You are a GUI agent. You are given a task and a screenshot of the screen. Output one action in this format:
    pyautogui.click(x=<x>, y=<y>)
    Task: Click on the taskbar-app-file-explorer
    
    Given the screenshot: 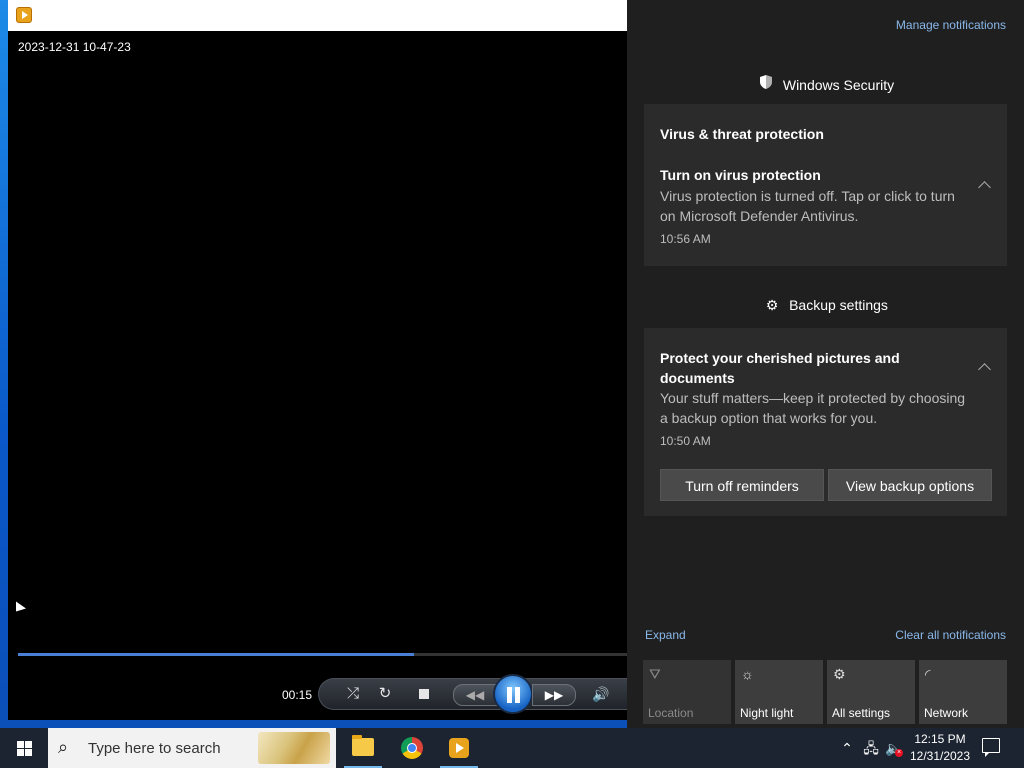 What is the action you would take?
    pyautogui.click(x=363, y=748)
    